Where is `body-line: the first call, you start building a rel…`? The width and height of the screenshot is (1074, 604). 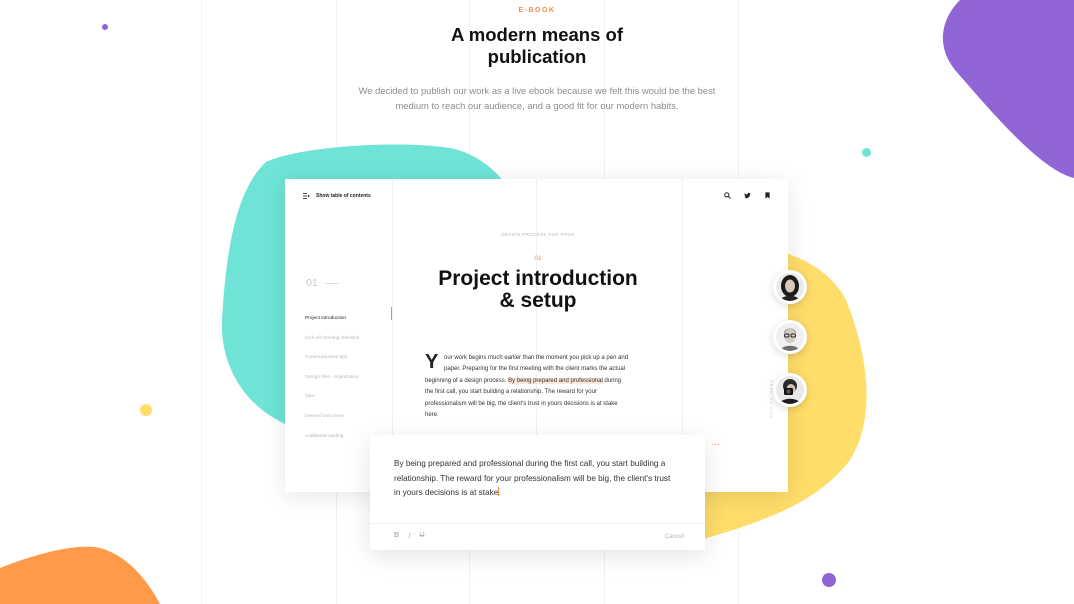
body-line: the first call, you start building a rel… is located at coordinates (511, 392).